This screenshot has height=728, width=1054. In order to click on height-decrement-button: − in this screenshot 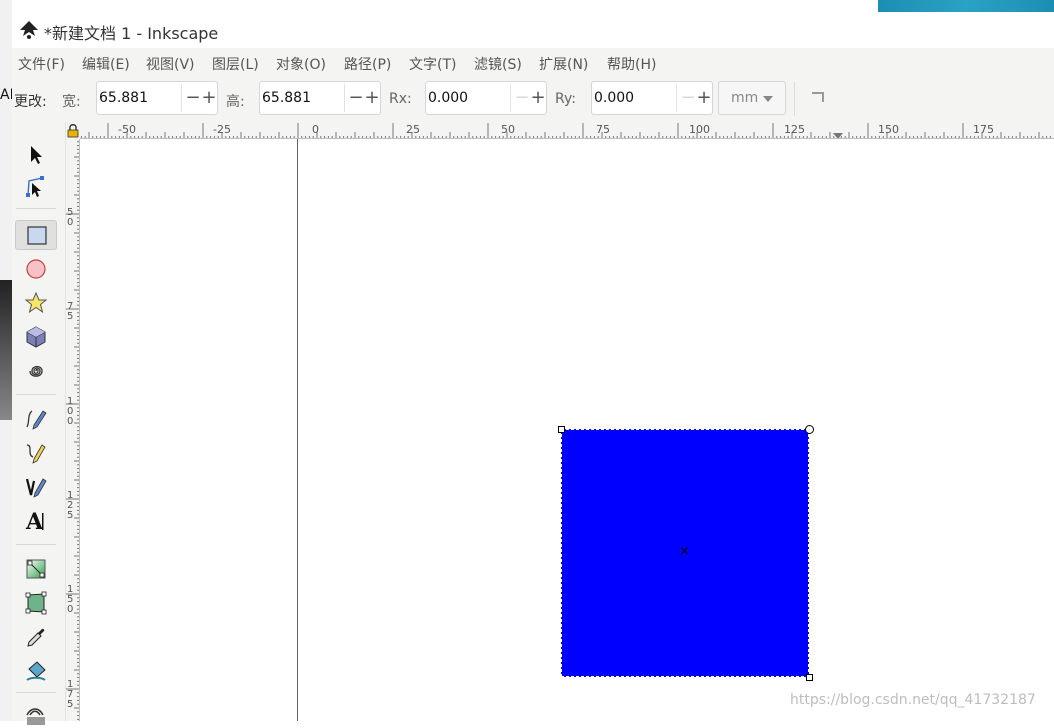, I will do `click(356, 98)`.